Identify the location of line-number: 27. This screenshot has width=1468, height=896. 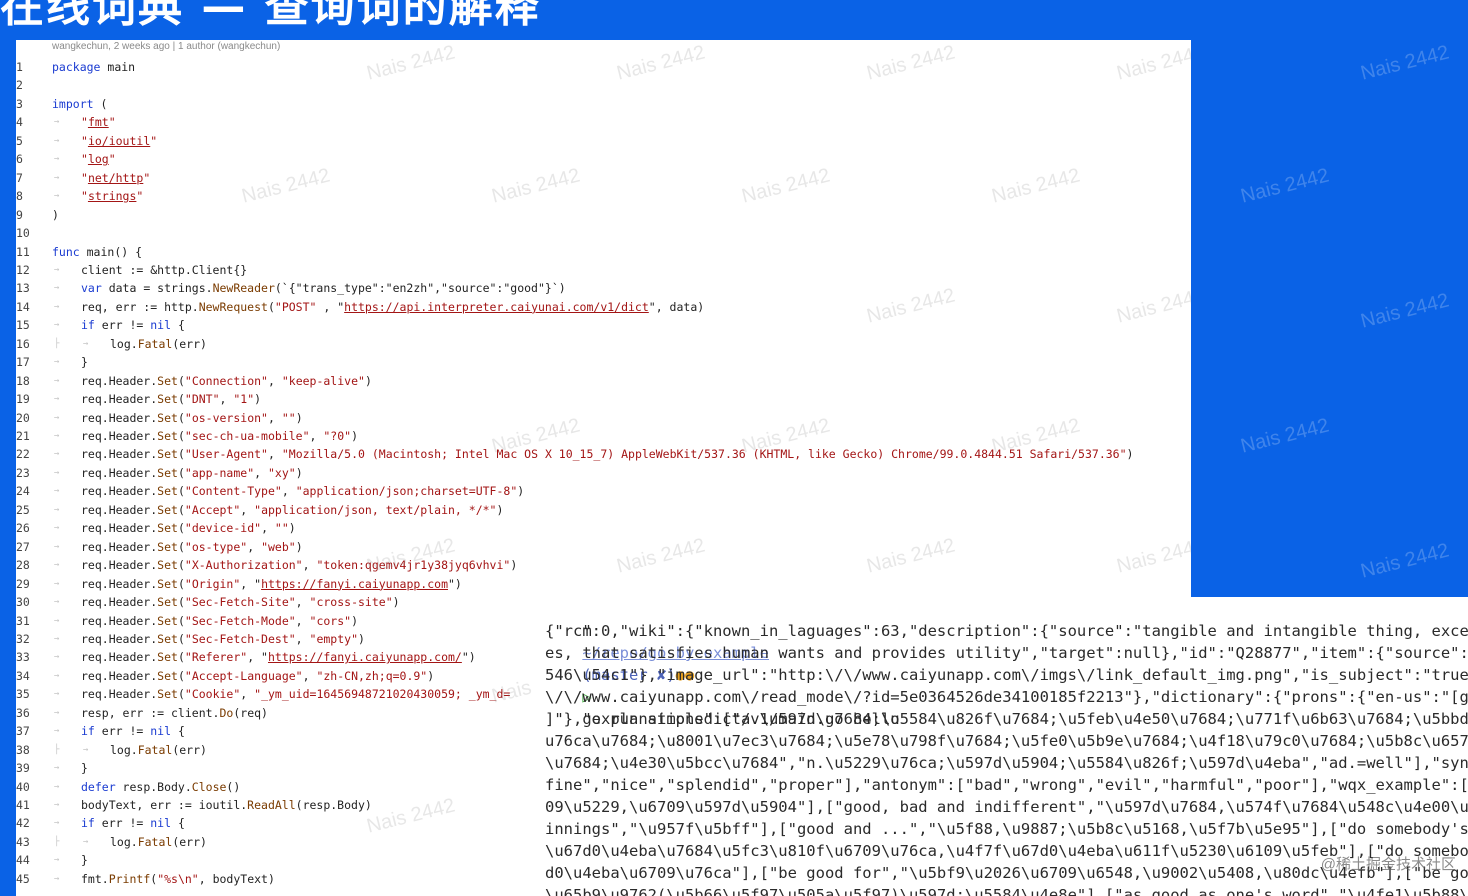
(23, 546).